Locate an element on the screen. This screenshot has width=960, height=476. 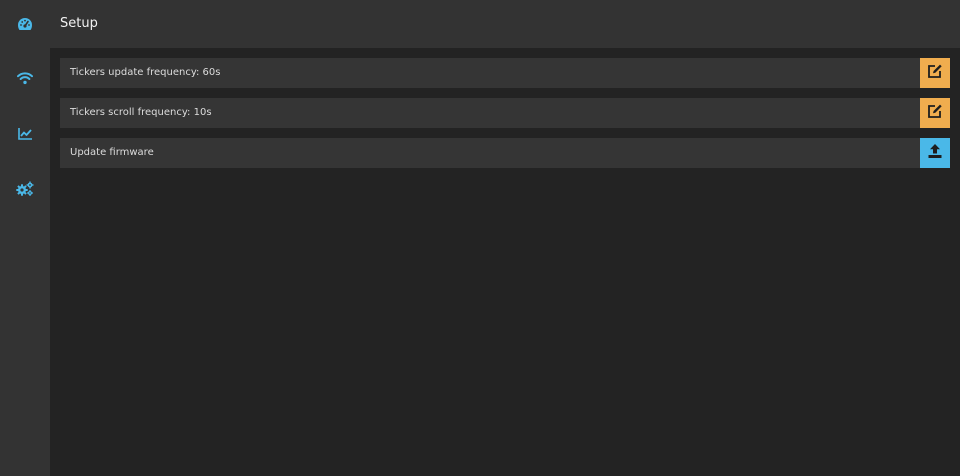
edit-update-frequency-button is located at coordinates (935, 73).